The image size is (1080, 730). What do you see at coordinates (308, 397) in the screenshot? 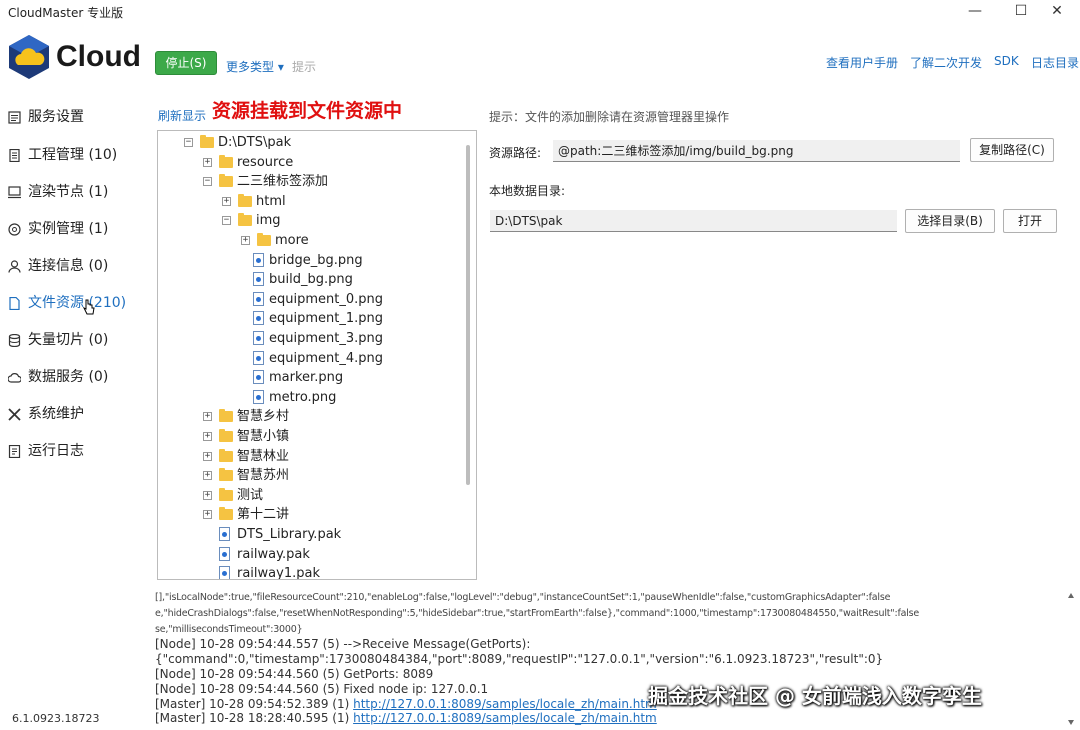
I see `tree-file-node: metro.png` at bounding box center [308, 397].